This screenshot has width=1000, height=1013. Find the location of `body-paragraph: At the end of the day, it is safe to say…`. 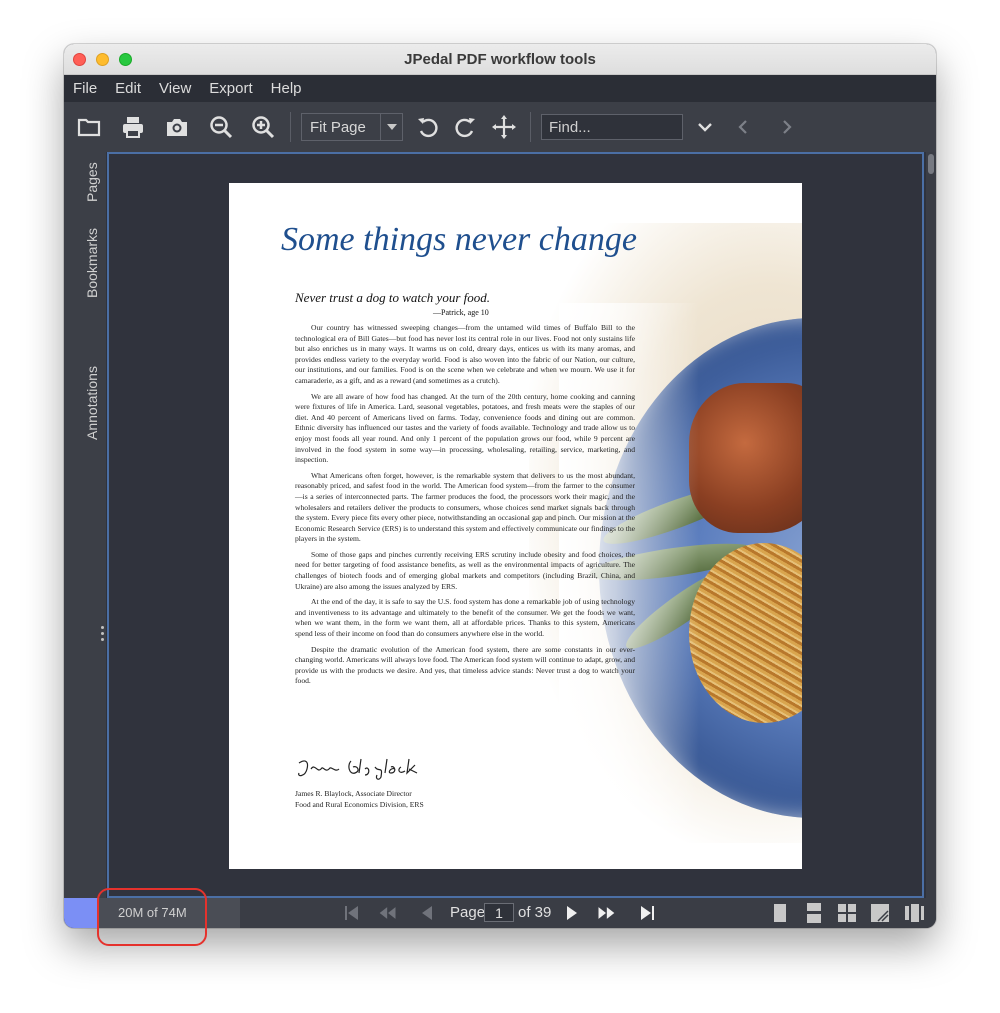

body-paragraph: At the end of the day, it is safe to say… is located at coordinates (465, 618).